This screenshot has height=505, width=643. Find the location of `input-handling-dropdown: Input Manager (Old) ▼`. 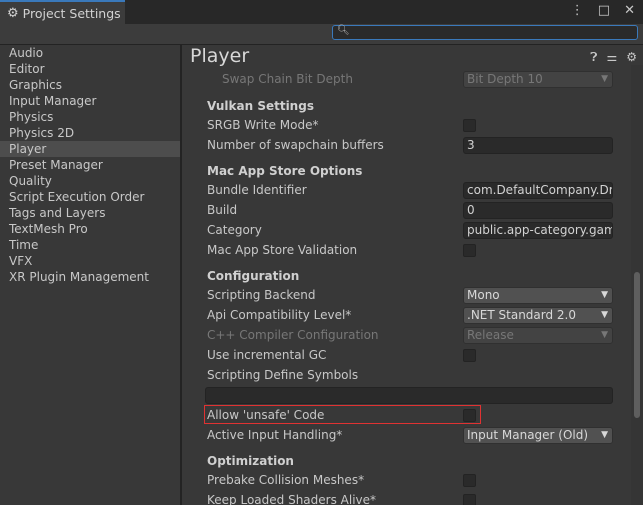

input-handling-dropdown: Input Manager (Old) ▼ is located at coordinates (538, 435).